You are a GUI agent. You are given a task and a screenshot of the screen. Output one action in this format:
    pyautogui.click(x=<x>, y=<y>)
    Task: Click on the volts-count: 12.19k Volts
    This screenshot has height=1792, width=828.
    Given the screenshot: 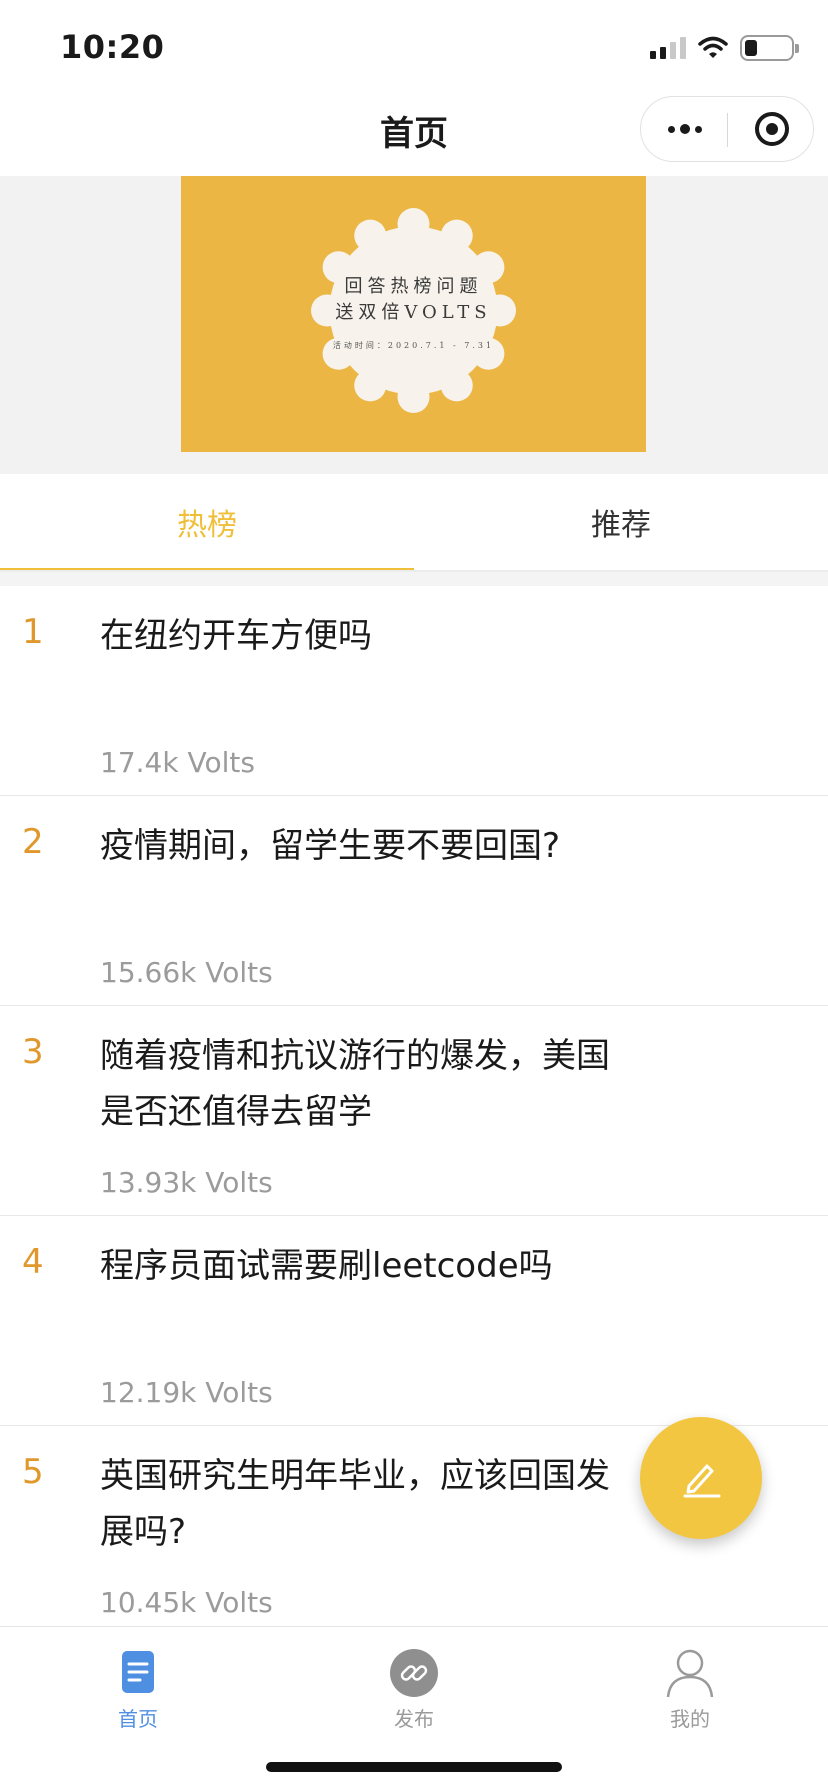 What is the action you would take?
    pyautogui.click(x=186, y=1392)
    